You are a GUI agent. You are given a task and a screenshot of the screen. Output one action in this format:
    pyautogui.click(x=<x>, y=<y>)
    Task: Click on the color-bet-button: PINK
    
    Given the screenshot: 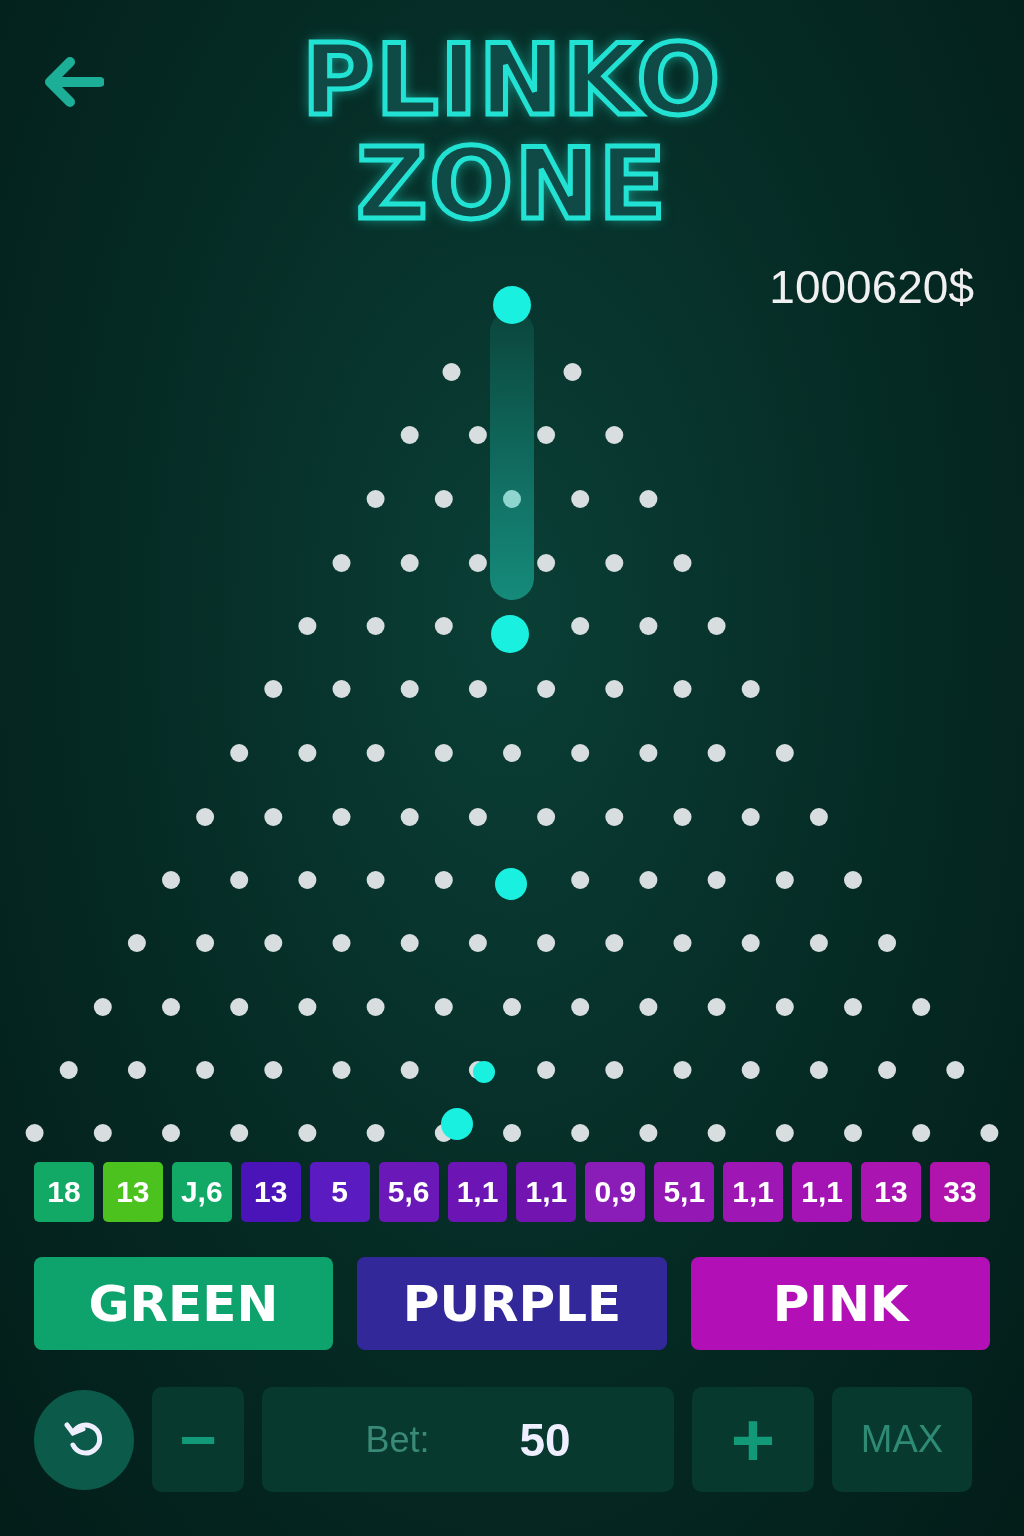 What is the action you would take?
    pyautogui.click(x=840, y=1303)
    